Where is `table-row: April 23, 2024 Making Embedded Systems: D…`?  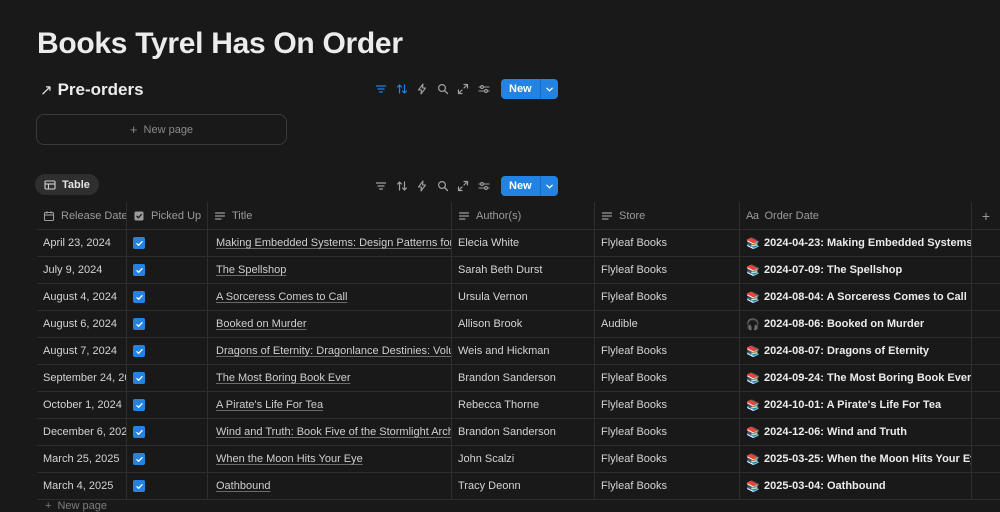
table-row: April 23, 2024 Making Embedded Systems: D… is located at coordinates (518, 243).